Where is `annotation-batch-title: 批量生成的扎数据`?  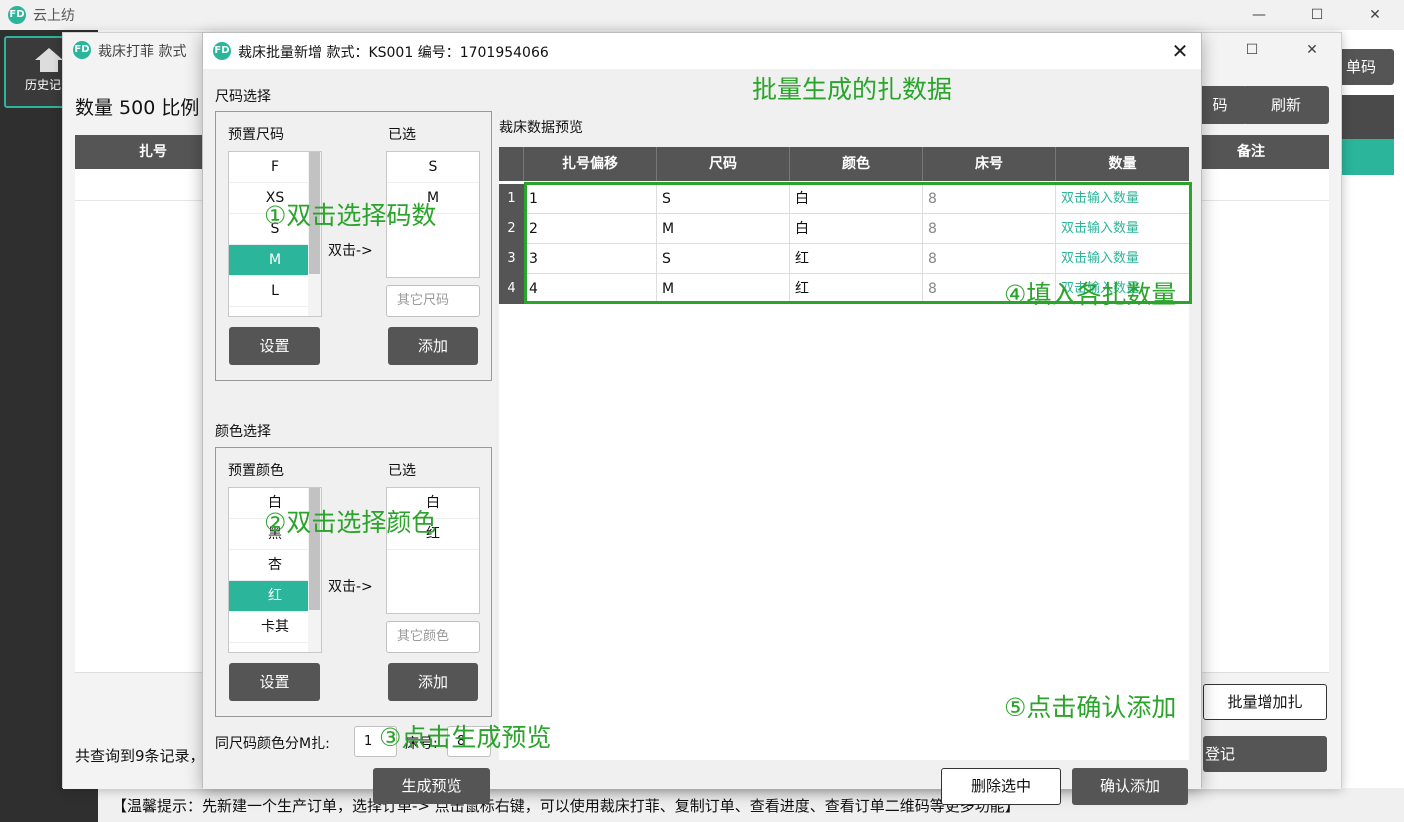 annotation-batch-title: 批量生成的扎数据 is located at coordinates (852, 89).